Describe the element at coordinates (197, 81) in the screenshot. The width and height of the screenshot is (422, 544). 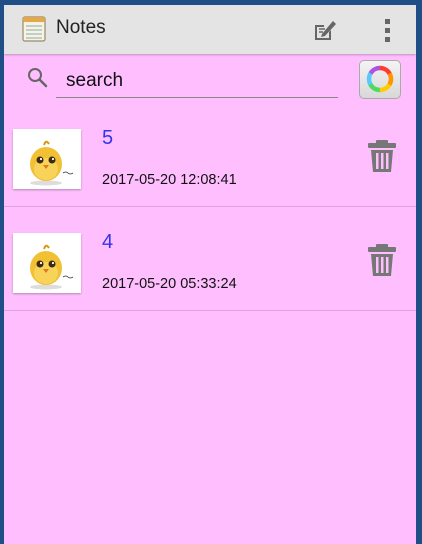
I see `search-input` at that location.